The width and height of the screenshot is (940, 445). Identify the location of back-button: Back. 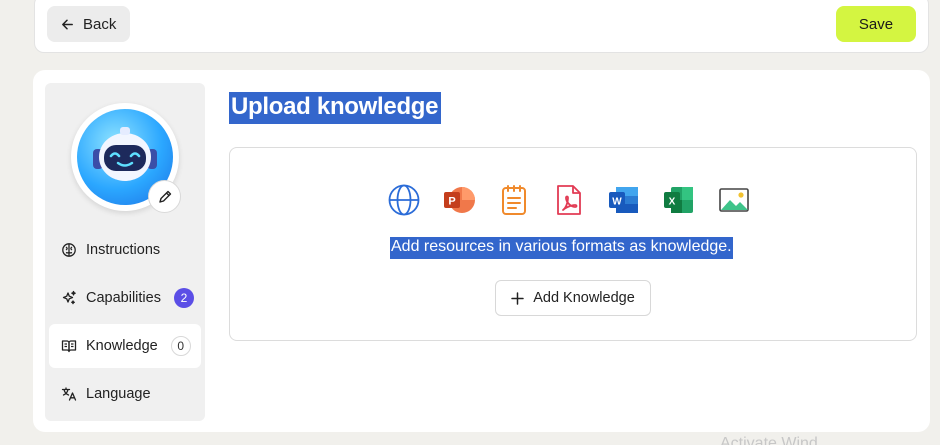
(88, 24).